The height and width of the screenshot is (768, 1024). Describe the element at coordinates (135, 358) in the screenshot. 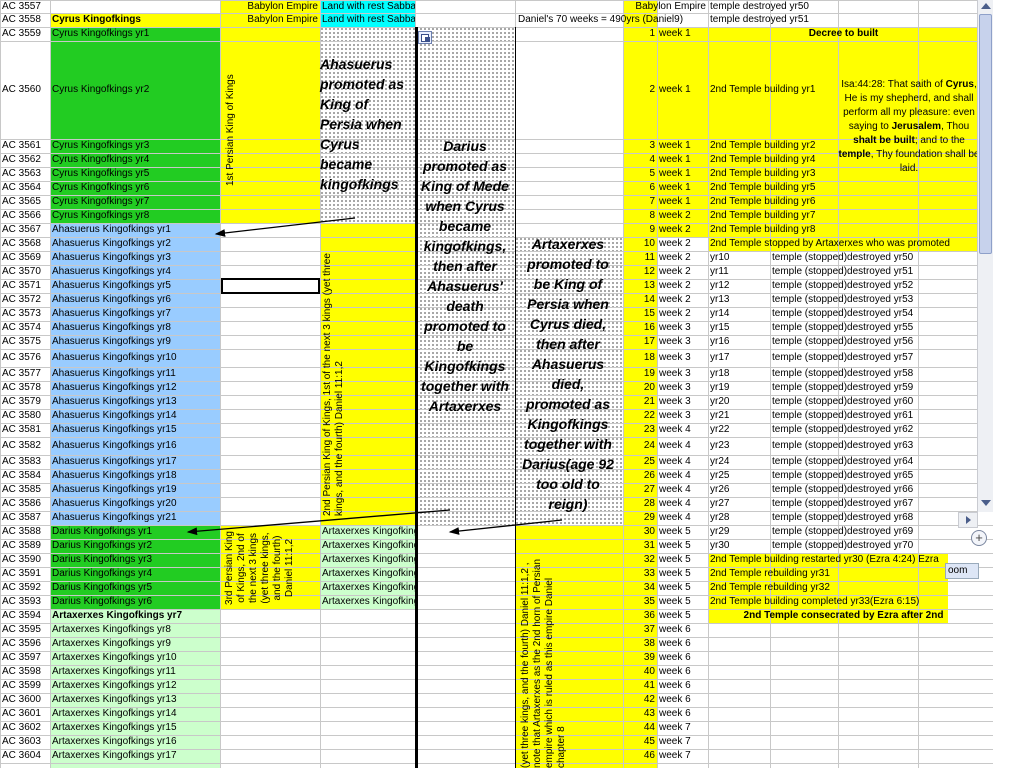

I see `king-year-cell: Ahasuerus Kingofkings yr10` at that location.